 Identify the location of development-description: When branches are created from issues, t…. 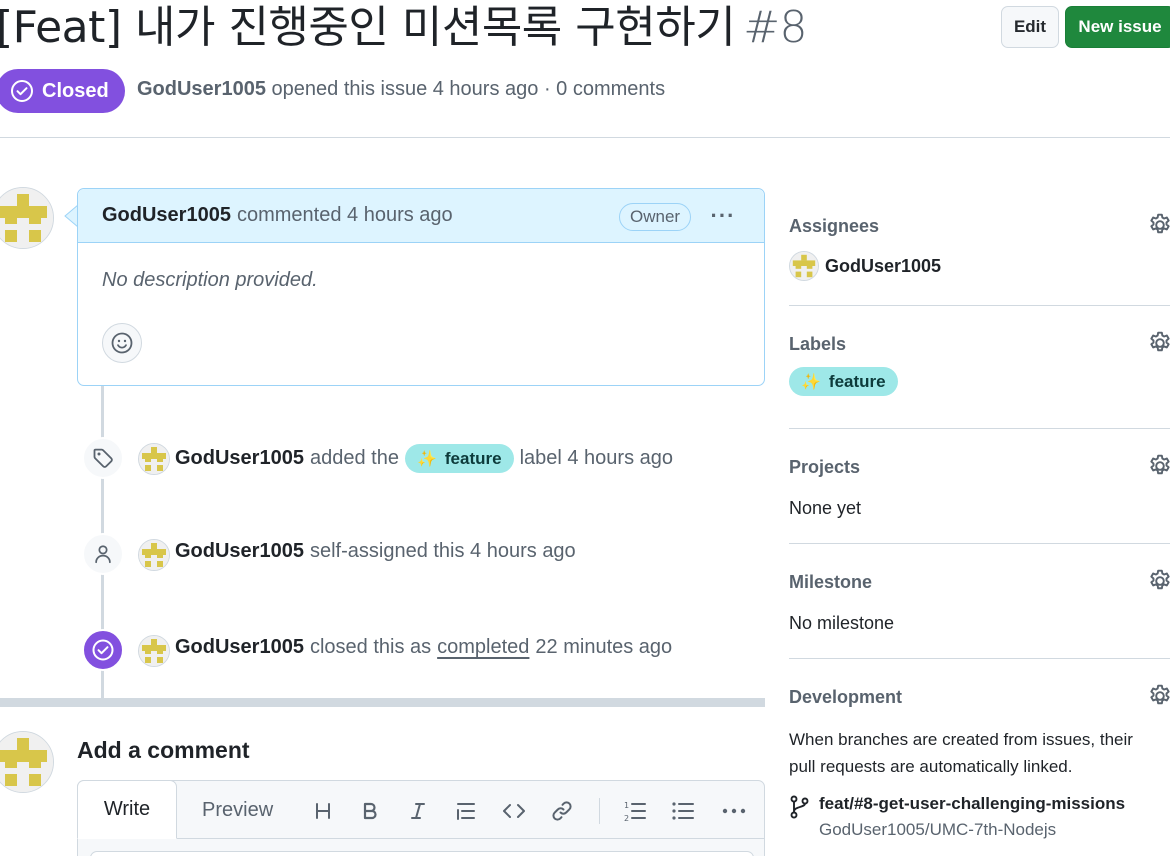
(961, 753).